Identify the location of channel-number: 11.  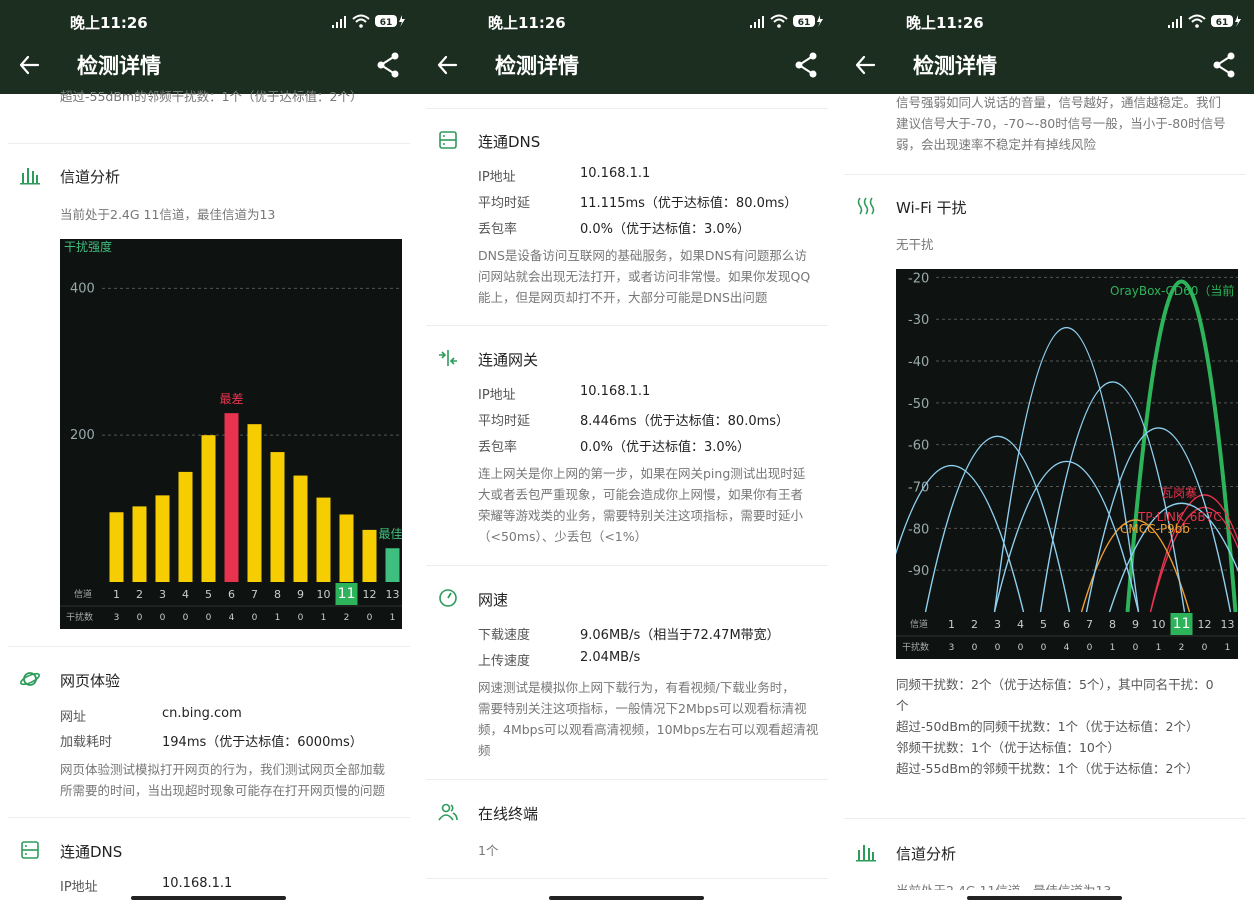
(347, 594).